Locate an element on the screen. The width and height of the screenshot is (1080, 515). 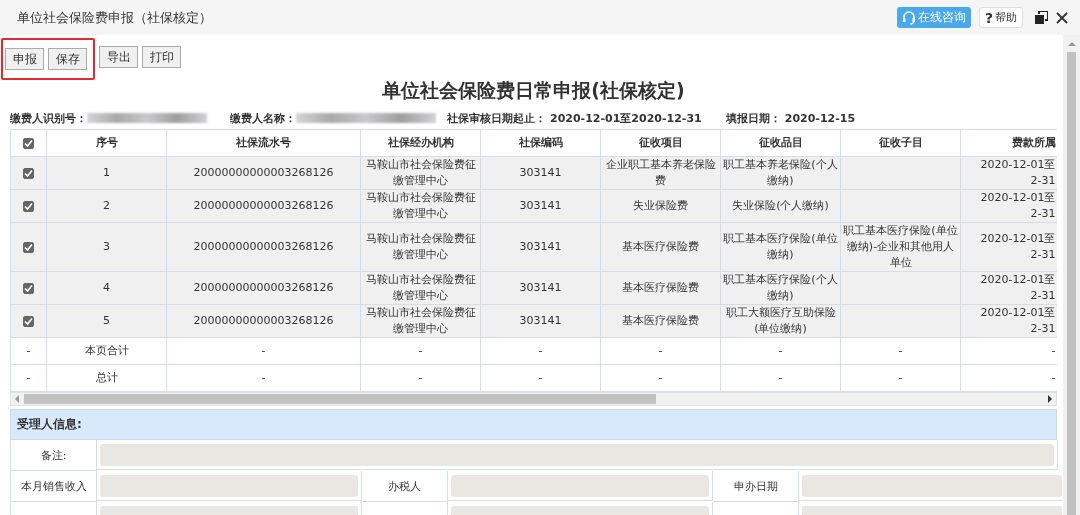
info-label: 社保审核日期起止： is located at coordinates (496, 118).